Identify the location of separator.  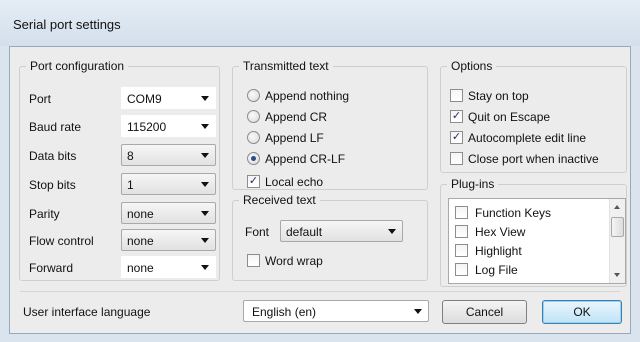
(320, 291).